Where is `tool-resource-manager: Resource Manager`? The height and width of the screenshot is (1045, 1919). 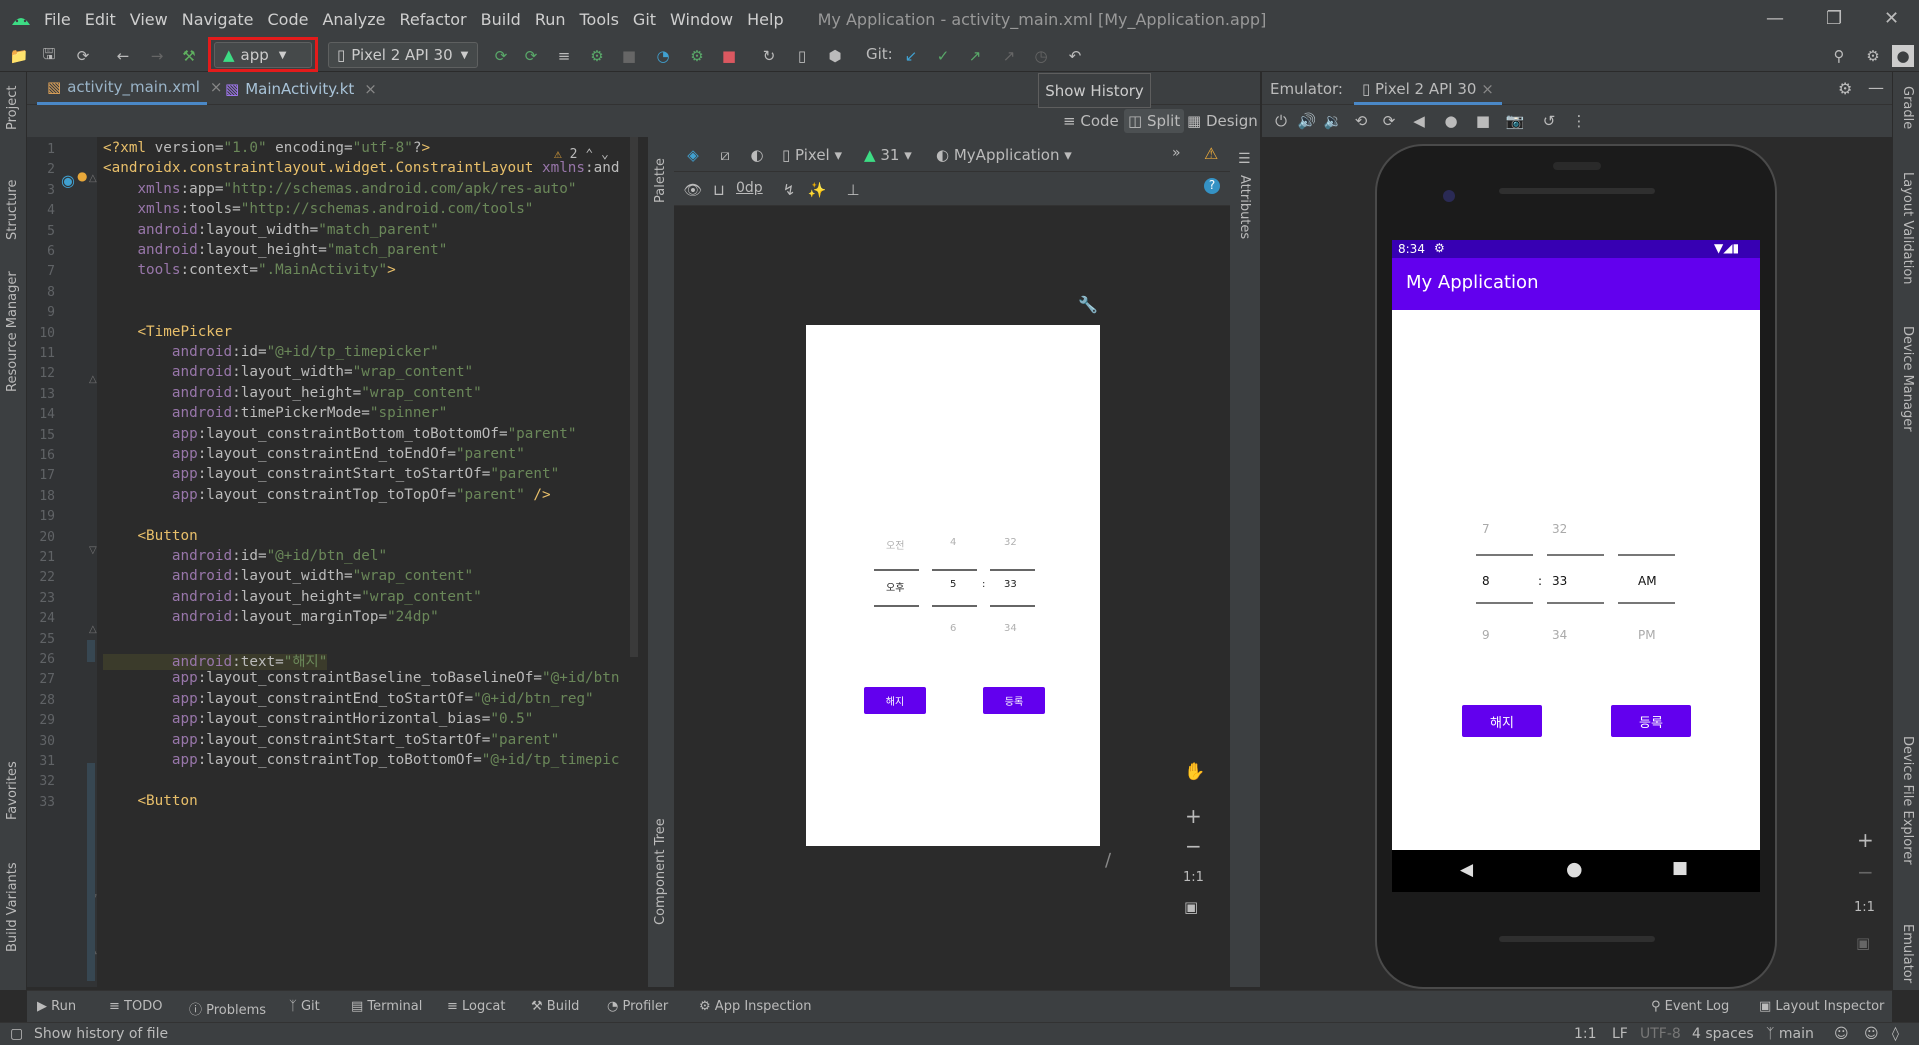 tool-resource-manager: Resource Manager is located at coordinates (12, 331).